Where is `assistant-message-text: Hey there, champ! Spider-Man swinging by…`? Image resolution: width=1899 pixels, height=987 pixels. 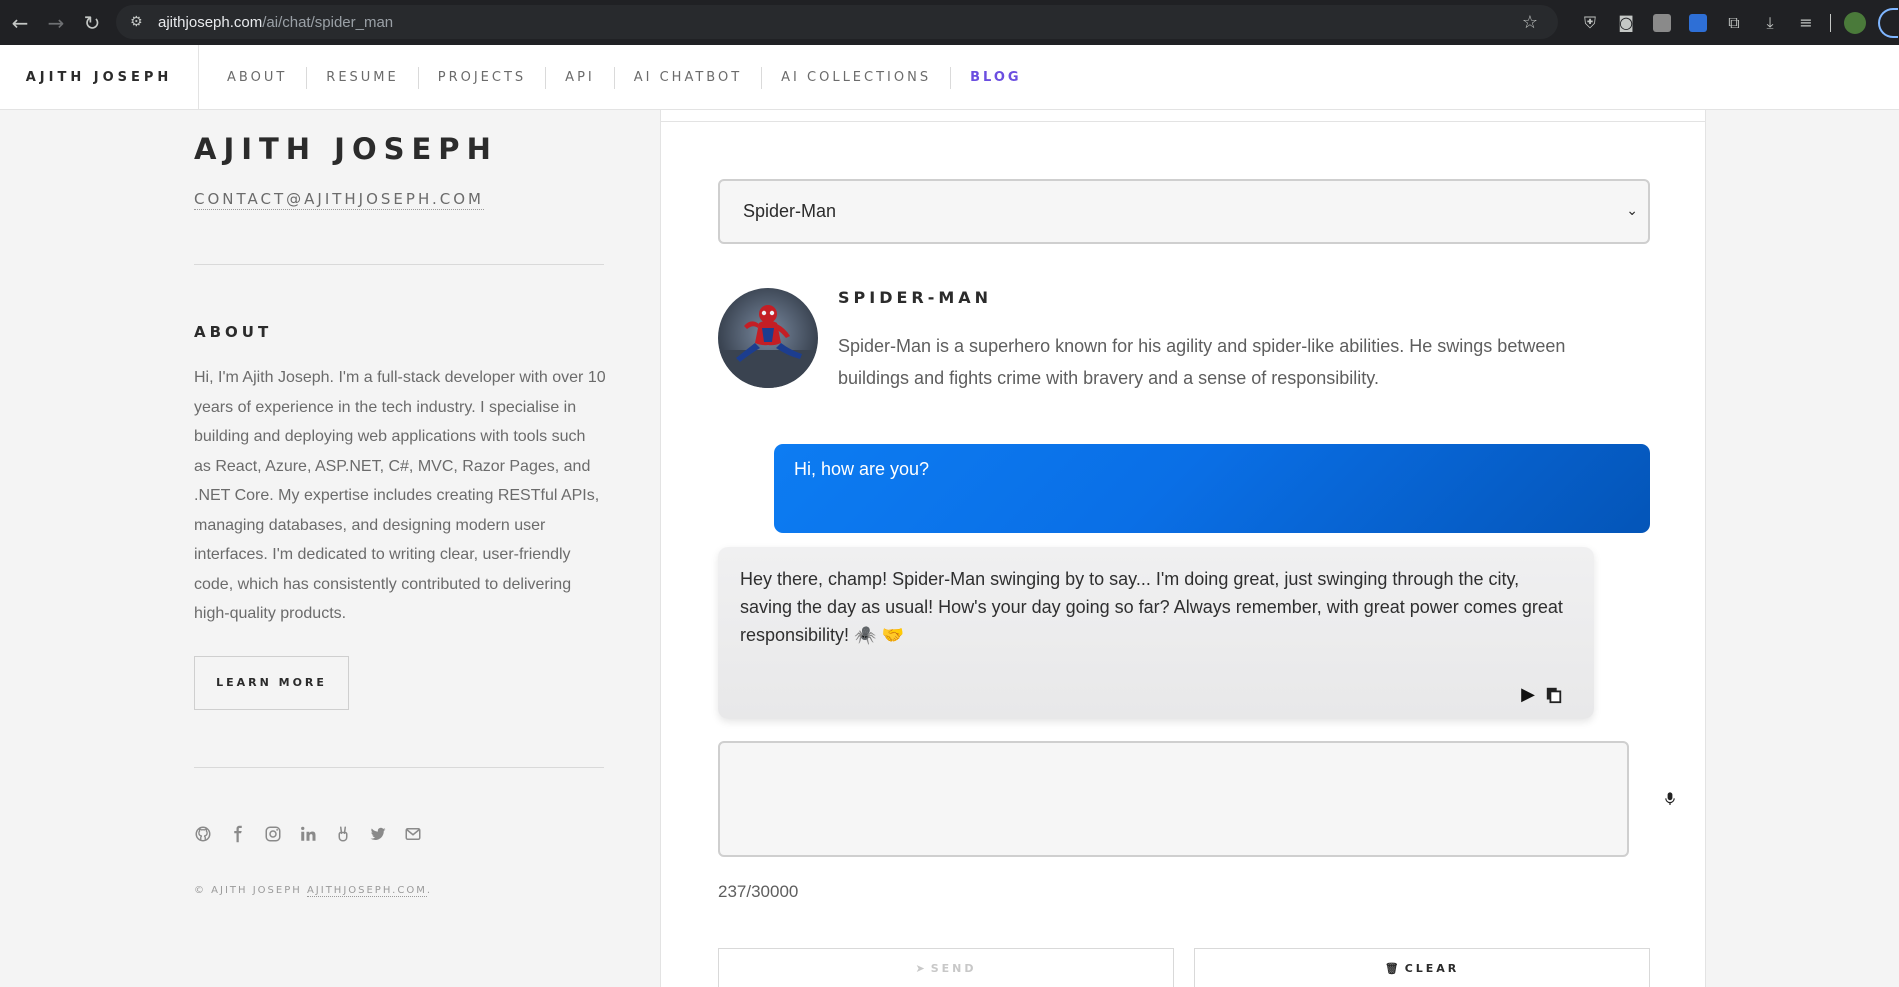
assistant-message-text: Hey there, champ! Spider-Man swinging by… is located at coordinates (1151, 607).